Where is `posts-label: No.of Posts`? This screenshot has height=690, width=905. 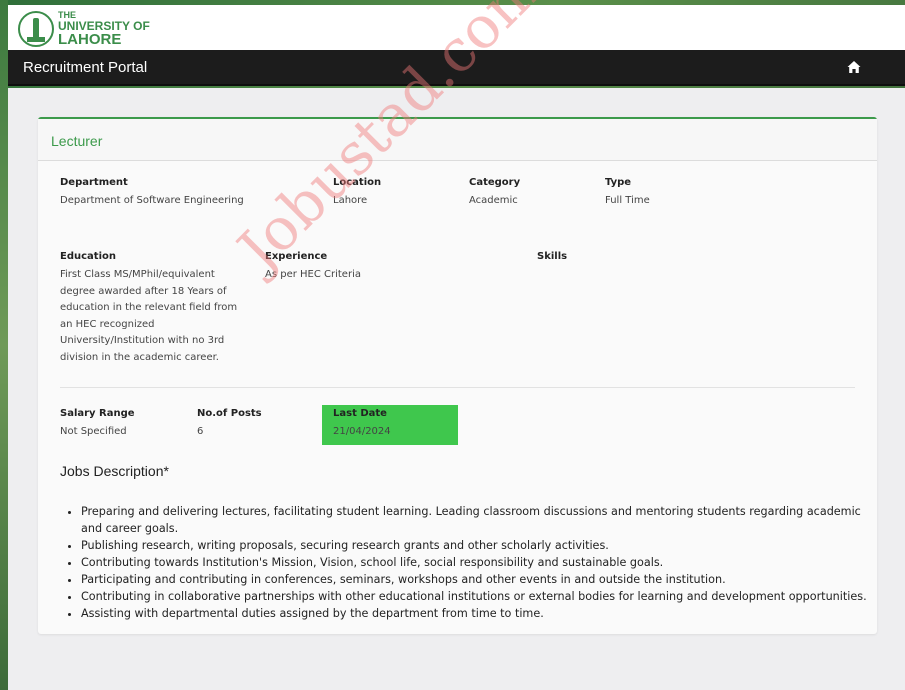 posts-label: No.of Posts is located at coordinates (229, 413).